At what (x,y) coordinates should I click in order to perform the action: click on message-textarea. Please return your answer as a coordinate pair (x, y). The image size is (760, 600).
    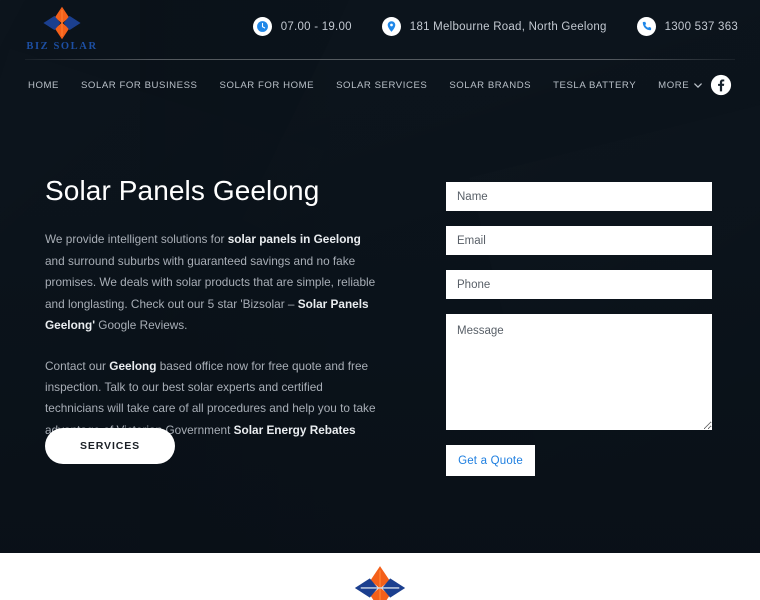
    Looking at the image, I should click on (579, 372).